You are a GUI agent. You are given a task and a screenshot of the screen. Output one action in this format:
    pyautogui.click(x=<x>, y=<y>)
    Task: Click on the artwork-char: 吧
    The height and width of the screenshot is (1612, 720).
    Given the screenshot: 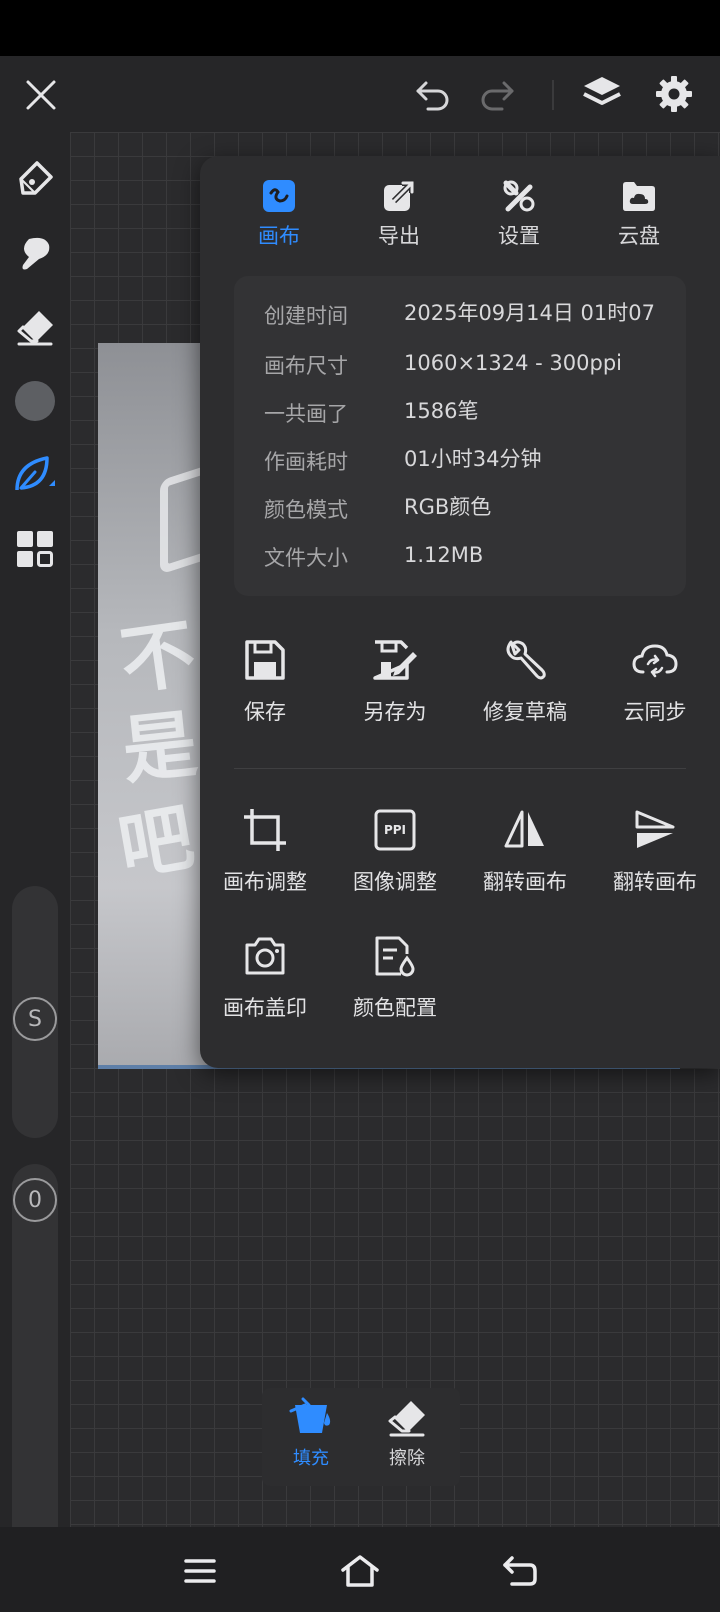 What is the action you would take?
    pyautogui.click(x=156, y=843)
    